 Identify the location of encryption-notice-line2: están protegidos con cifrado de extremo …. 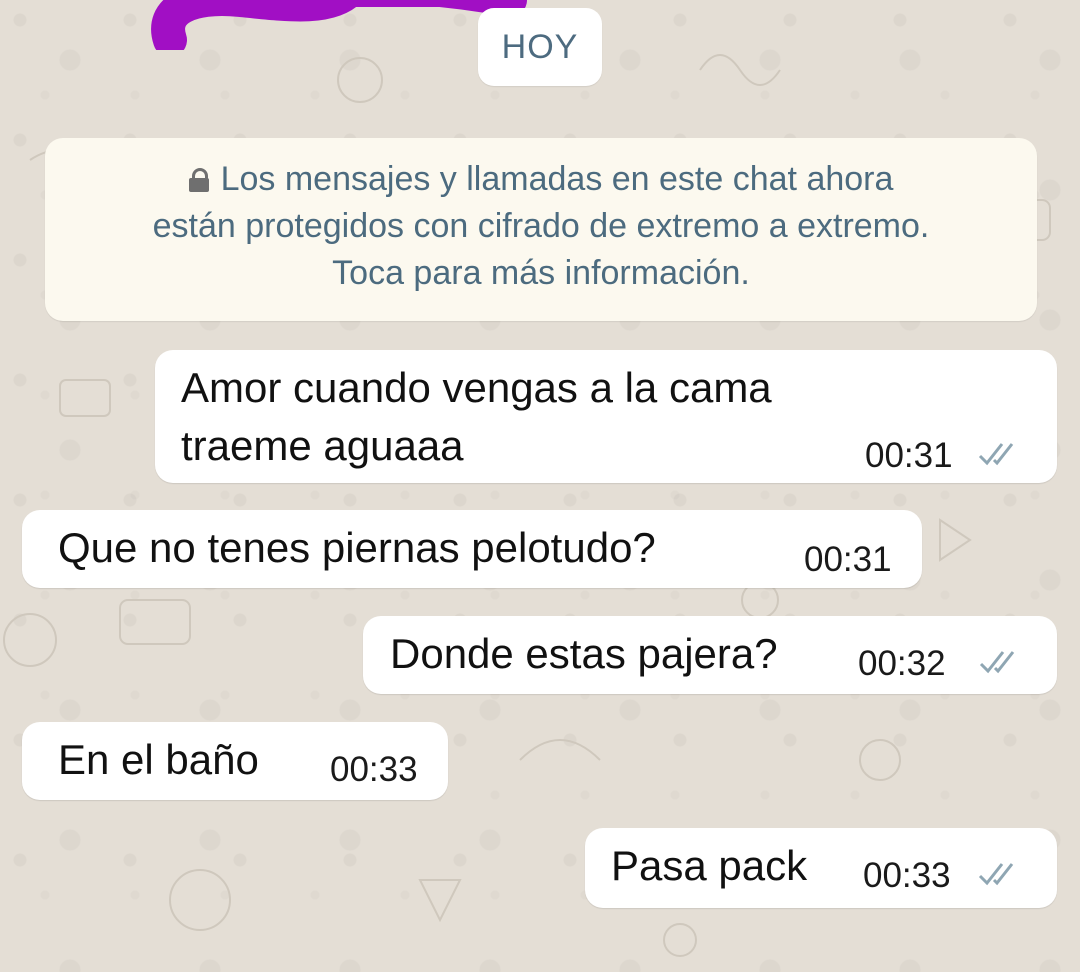
(541, 226).